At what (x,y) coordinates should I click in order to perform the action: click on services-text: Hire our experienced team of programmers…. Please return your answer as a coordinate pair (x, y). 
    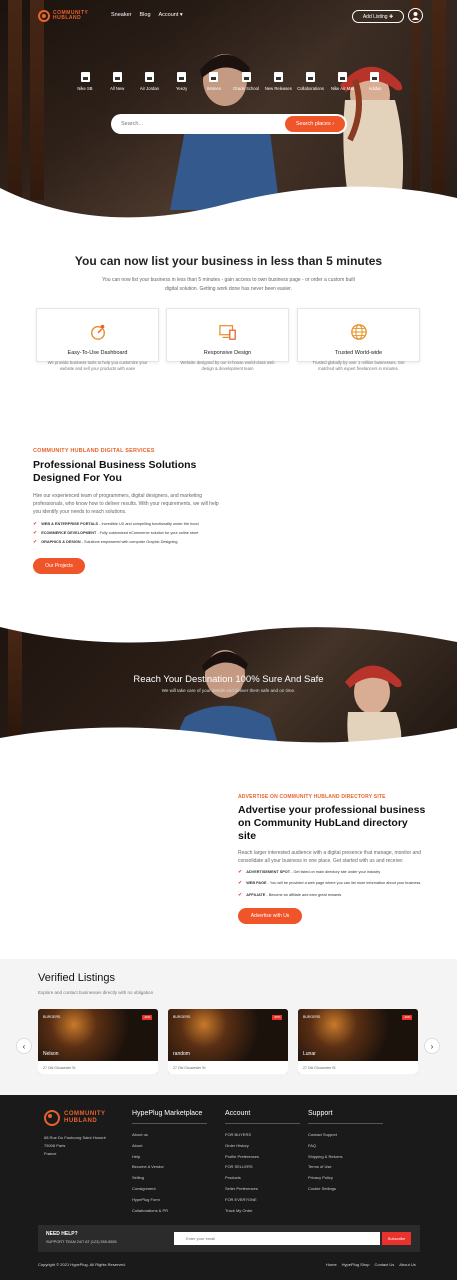
    Looking at the image, I should click on (126, 504).